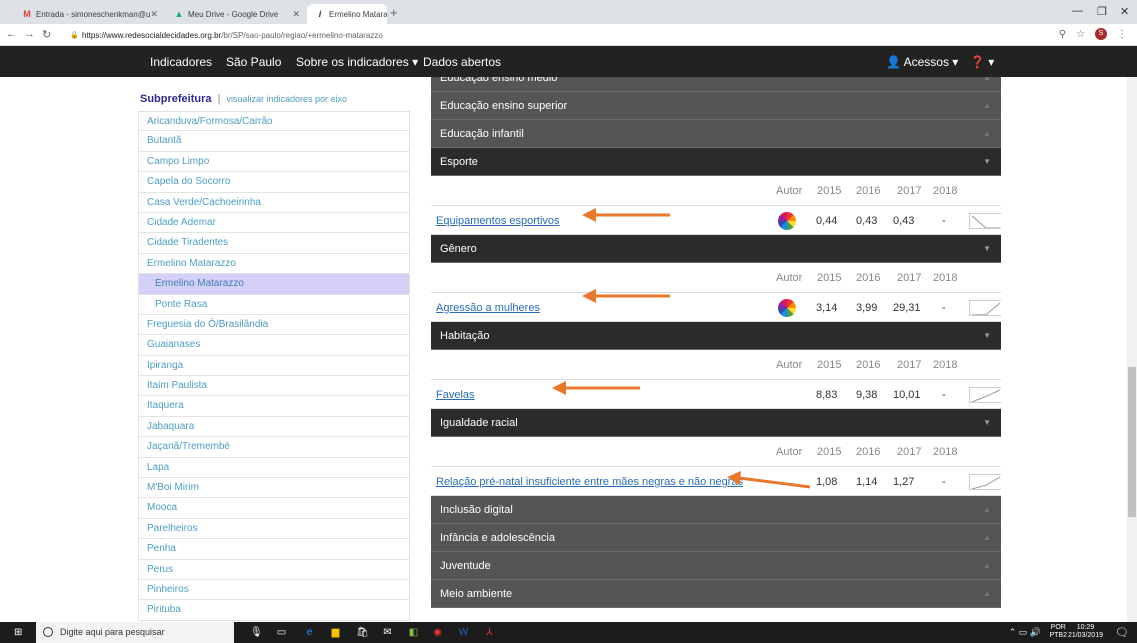 The image size is (1137, 643). Describe the element at coordinates (256, 632) in the screenshot. I see `microphone-icon: 🎙` at that location.